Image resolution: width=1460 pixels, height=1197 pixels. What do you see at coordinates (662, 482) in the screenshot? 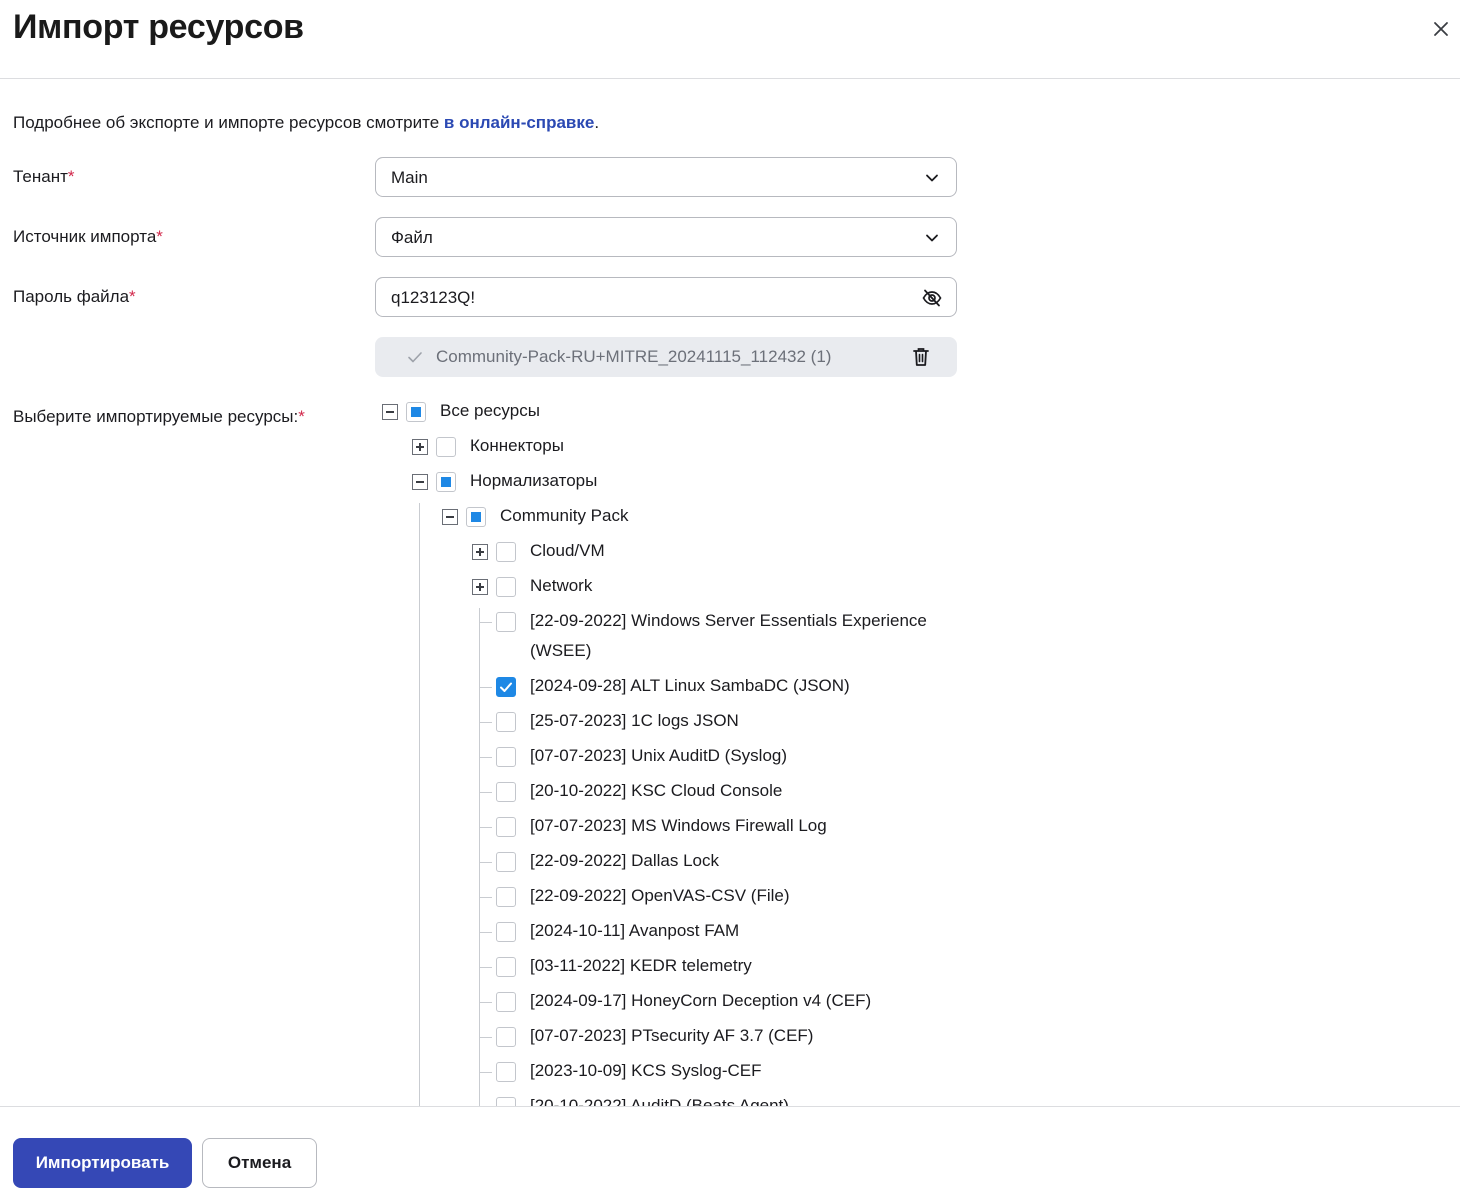
I see `tree-node-normalizers: Нормализаторы` at bounding box center [662, 482].